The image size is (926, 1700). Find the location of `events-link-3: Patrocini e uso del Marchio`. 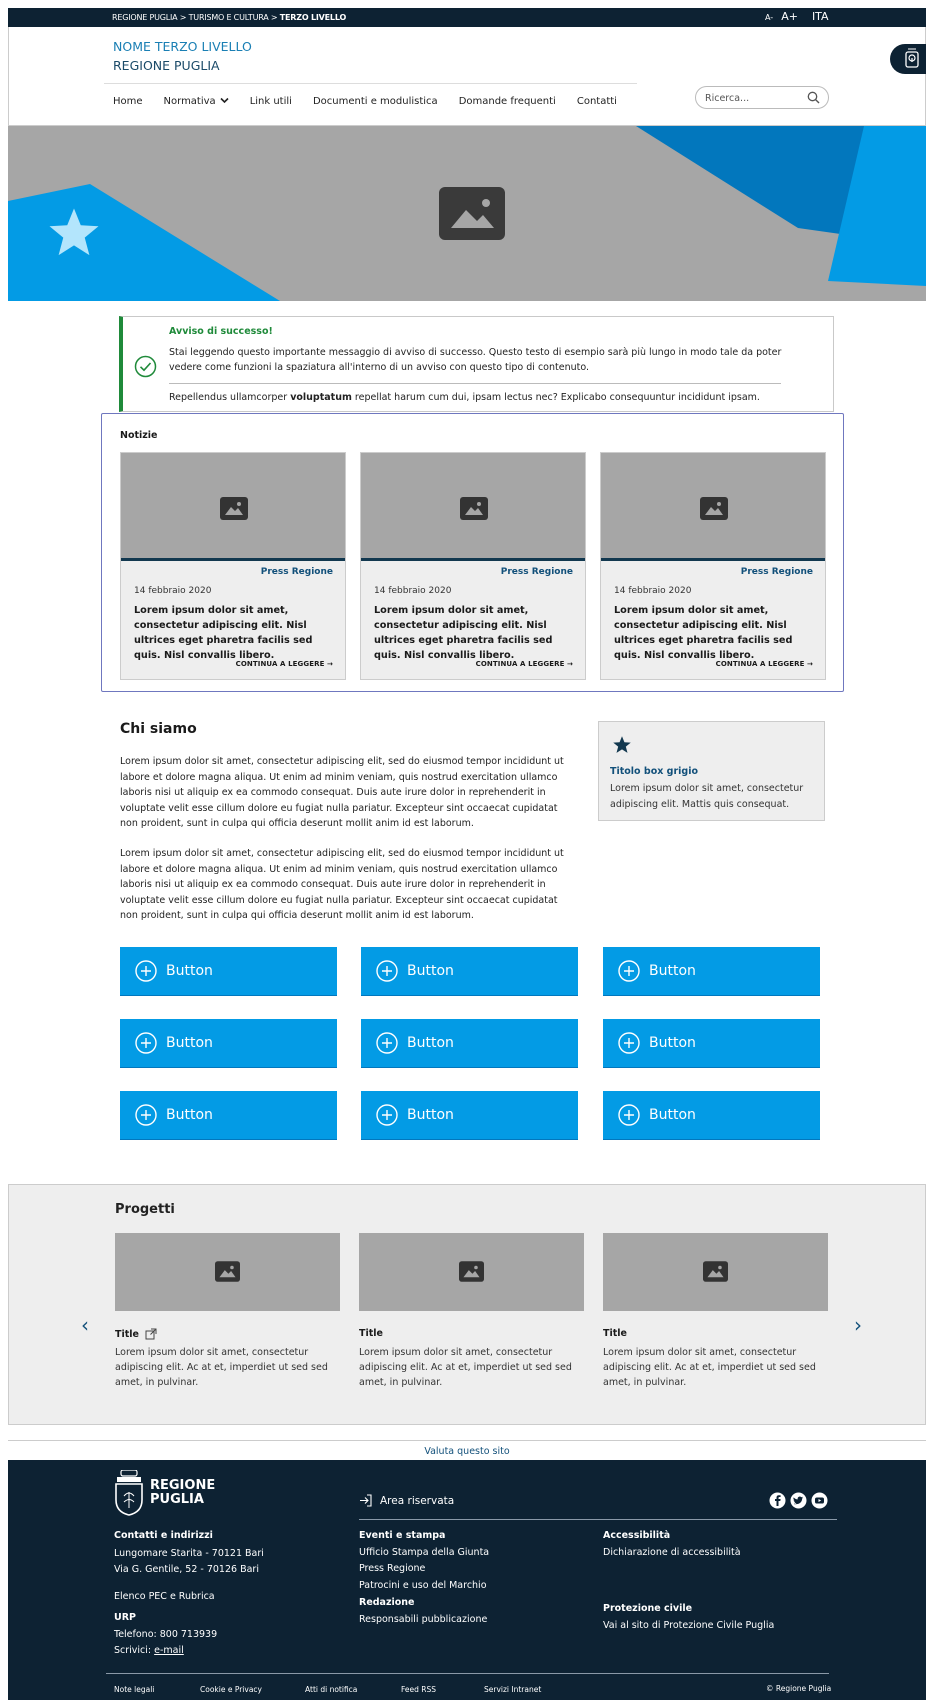

events-link-3: Patrocini e uso del Marchio is located at coordinates (424, 1586).